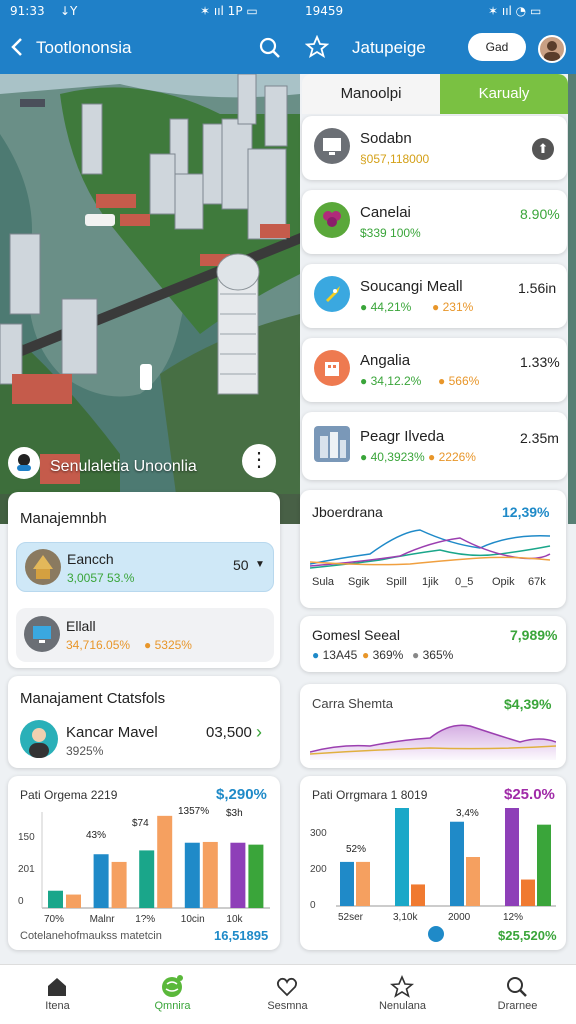  I want to click on nav-item-sesmna: Sesmna, so click(287, 994).